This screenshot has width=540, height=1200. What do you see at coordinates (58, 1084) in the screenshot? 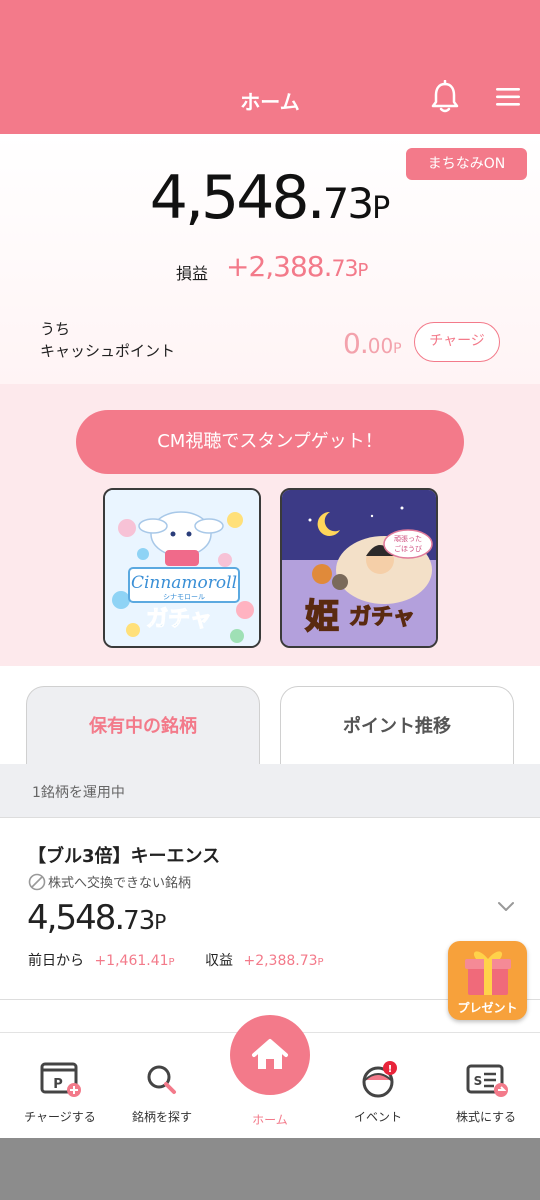
I see `svg-text: P` at bounding box center [58, 1084].